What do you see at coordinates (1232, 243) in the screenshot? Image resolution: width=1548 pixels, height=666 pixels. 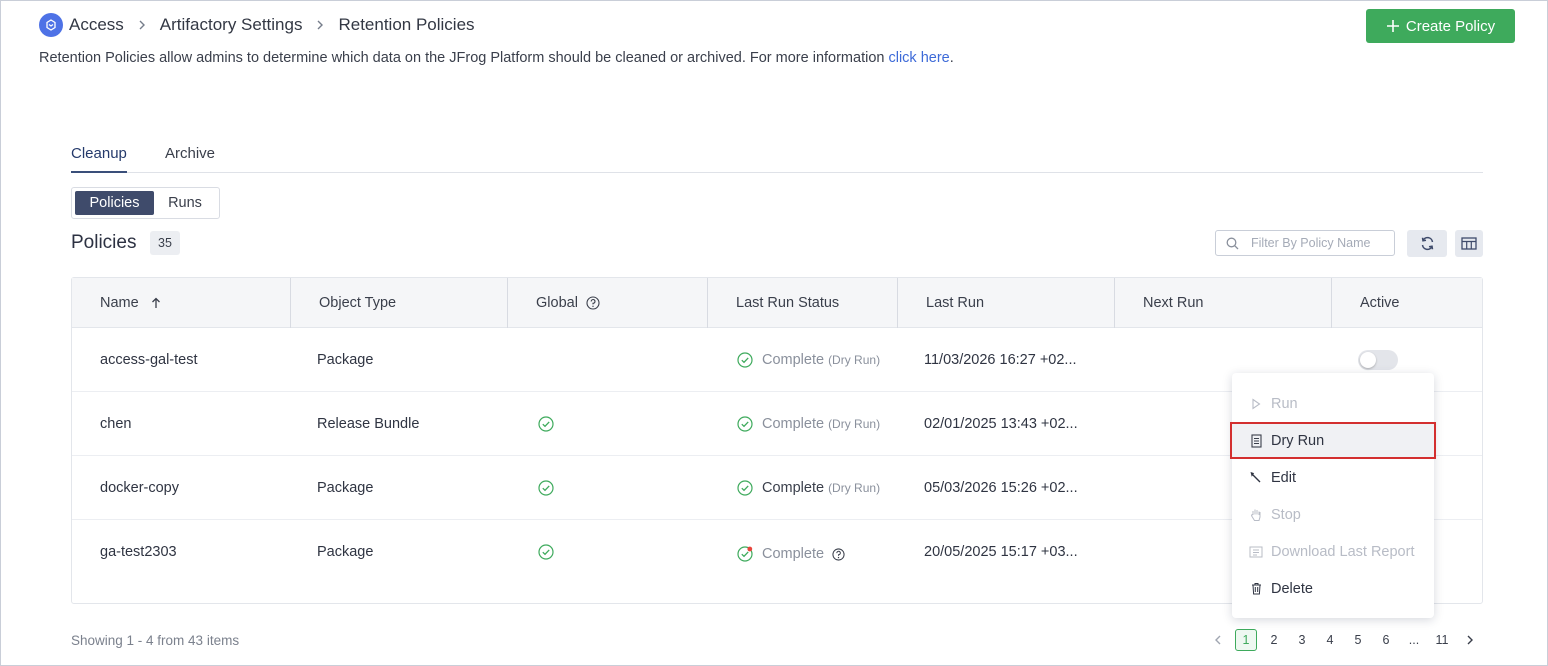 I see `search-icon` at bounding box center [1232, 243].